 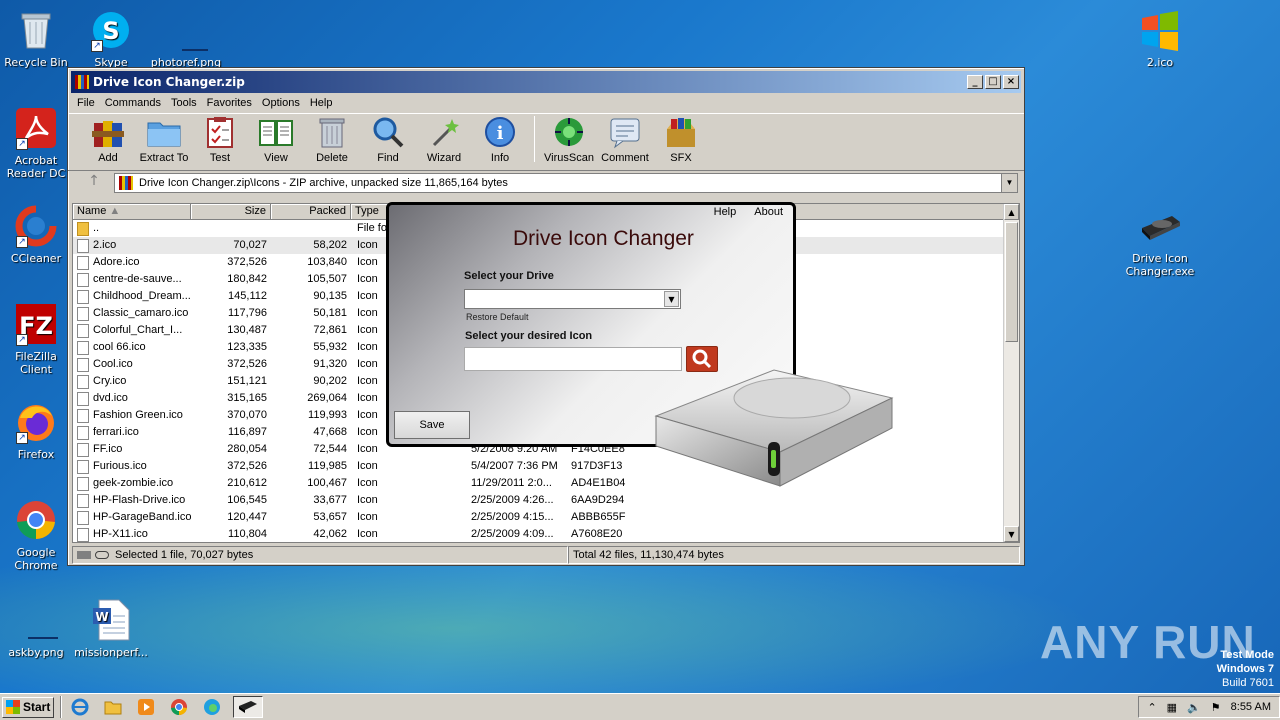 What do you see at coordinates (28, 707) in the screenshot?
I see `start-button: Start` at bounding box center [28, 707].